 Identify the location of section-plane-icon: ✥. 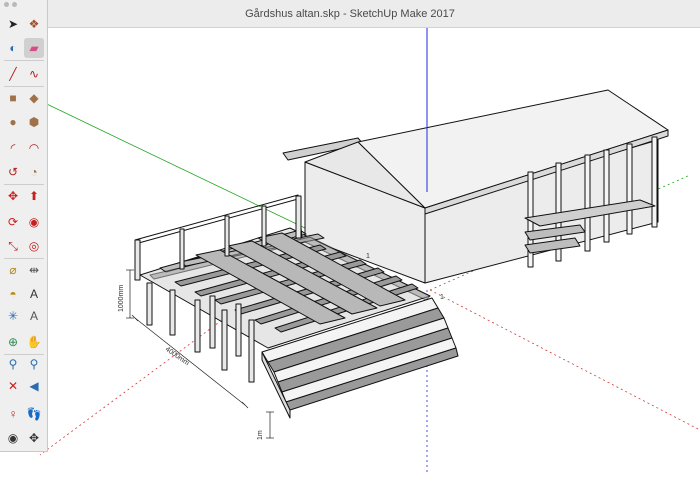
(34, 438).